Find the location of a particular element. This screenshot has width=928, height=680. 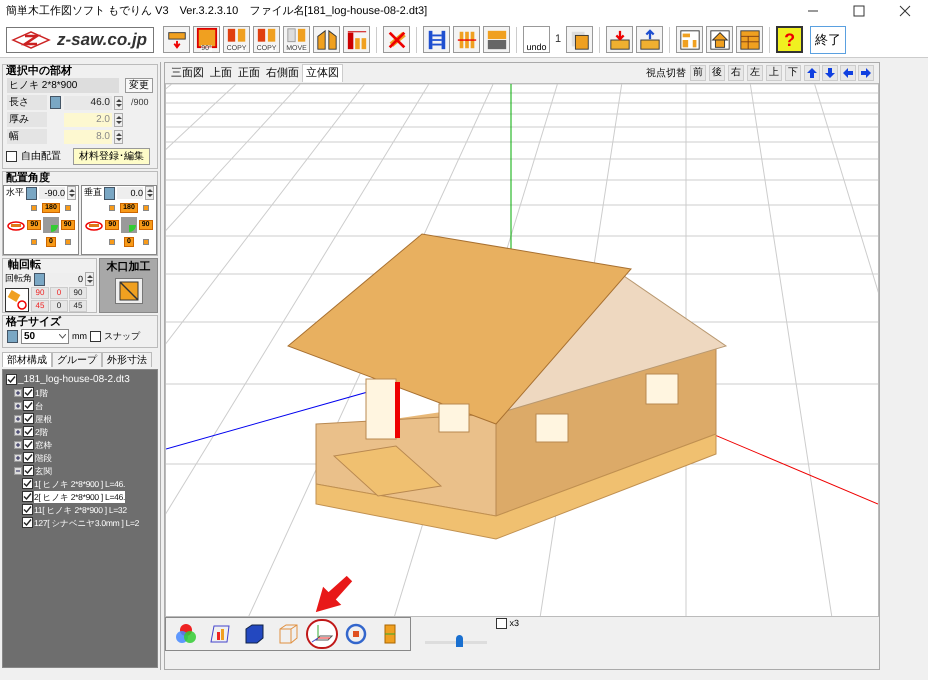

angle-field: 0.0 is located at coordinates (130, 193).